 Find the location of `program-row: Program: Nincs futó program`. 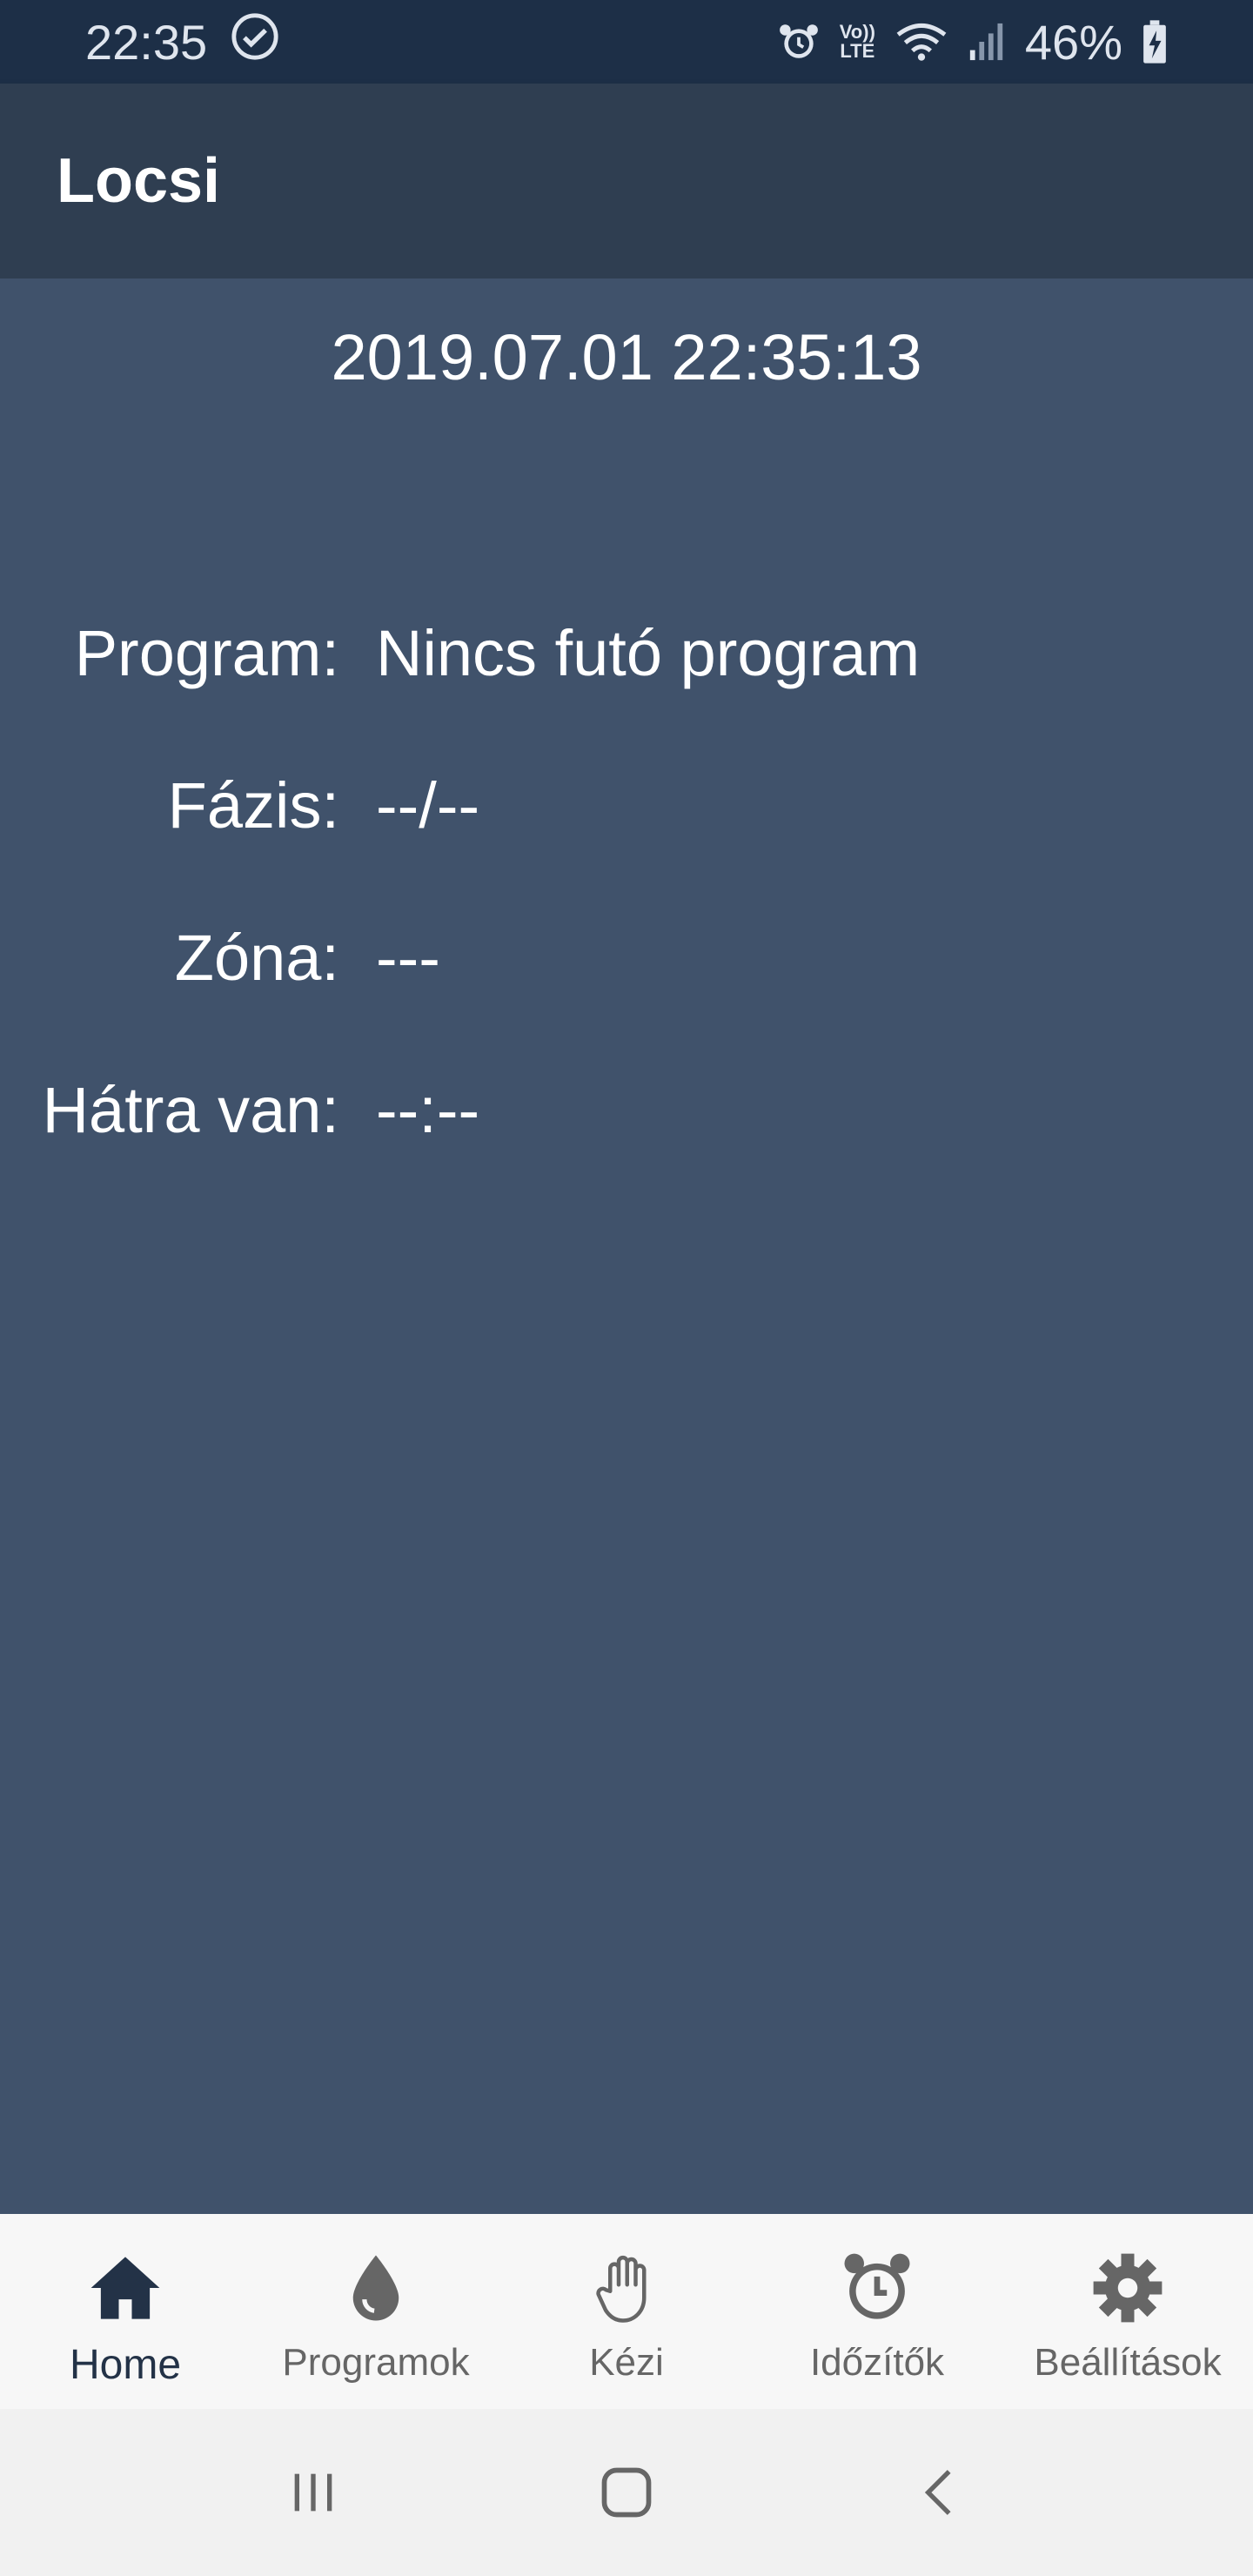

program-row: Program: Nincs futó program is located at coordinates (626, 659).